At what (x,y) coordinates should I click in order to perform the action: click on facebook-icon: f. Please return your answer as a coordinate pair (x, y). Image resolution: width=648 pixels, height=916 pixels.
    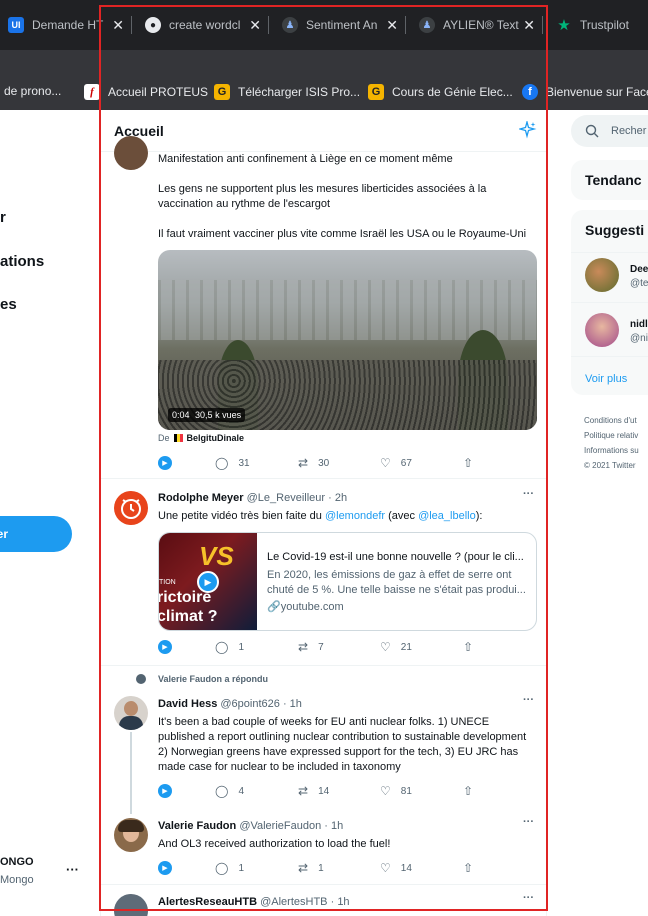
    Looking at the image, I should click on (530, 92).